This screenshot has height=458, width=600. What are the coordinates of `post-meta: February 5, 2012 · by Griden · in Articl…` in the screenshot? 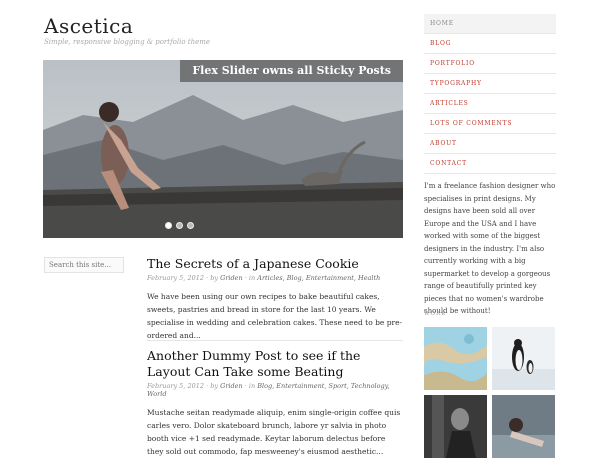 It's located at (264, 278).